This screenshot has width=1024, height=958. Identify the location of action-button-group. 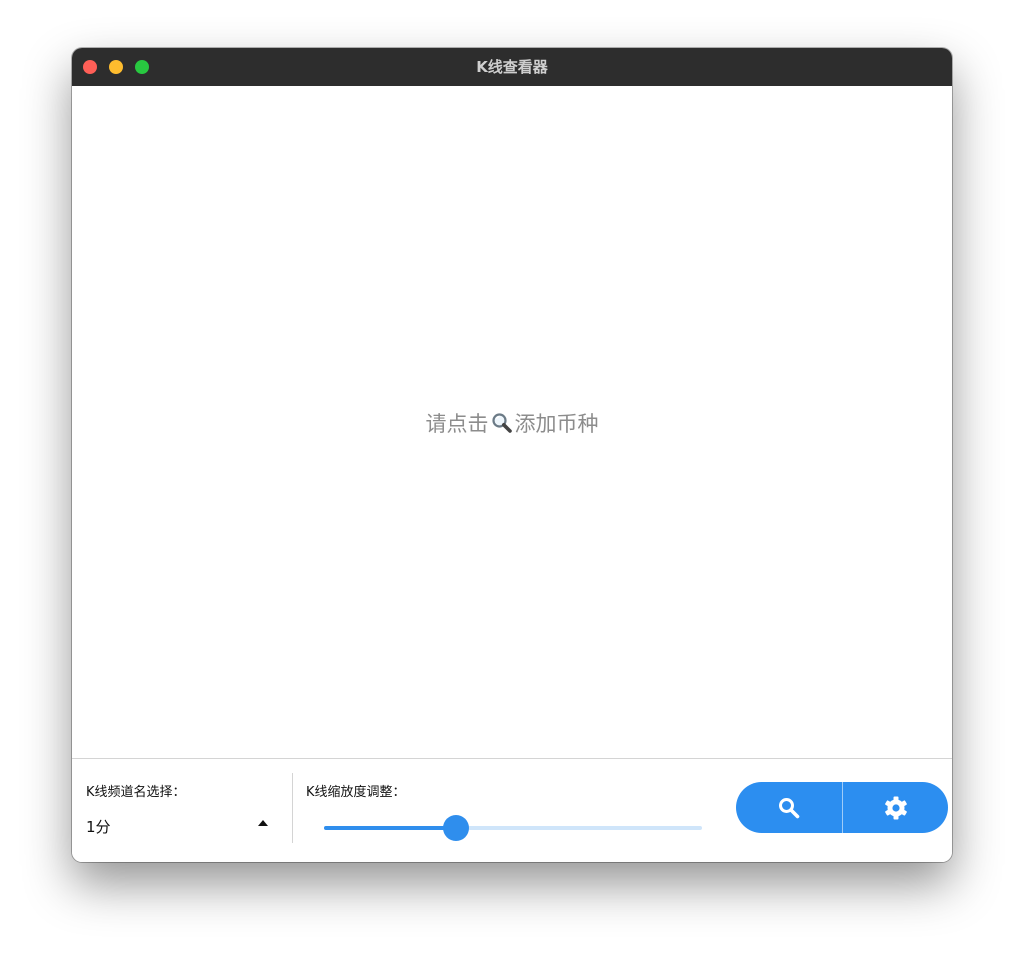
(842, 807).